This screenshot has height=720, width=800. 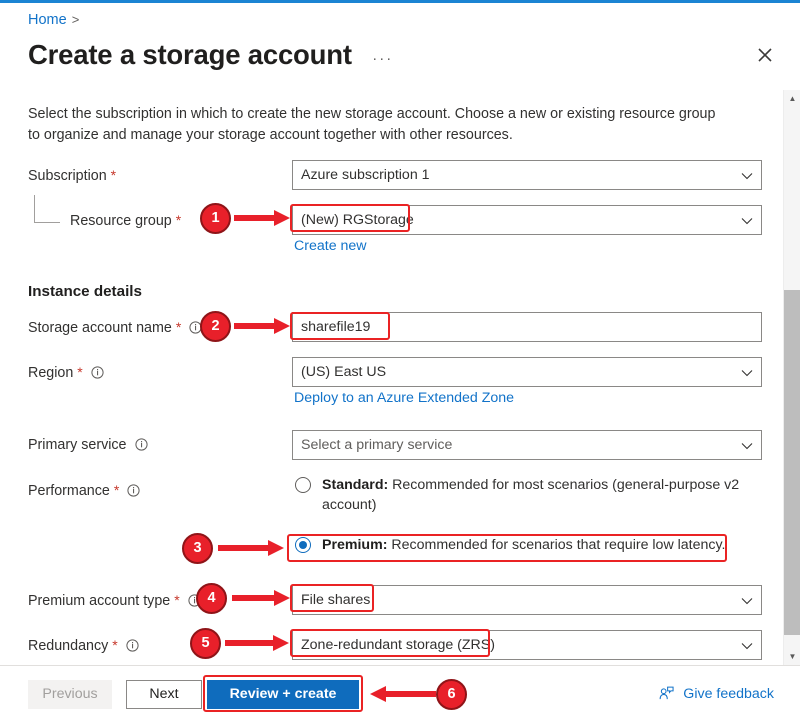 What do you see at coordinates (126, 220) in the screenshot?
I see `resource-group-label: Resource group *` at bounding box center [126, 220].